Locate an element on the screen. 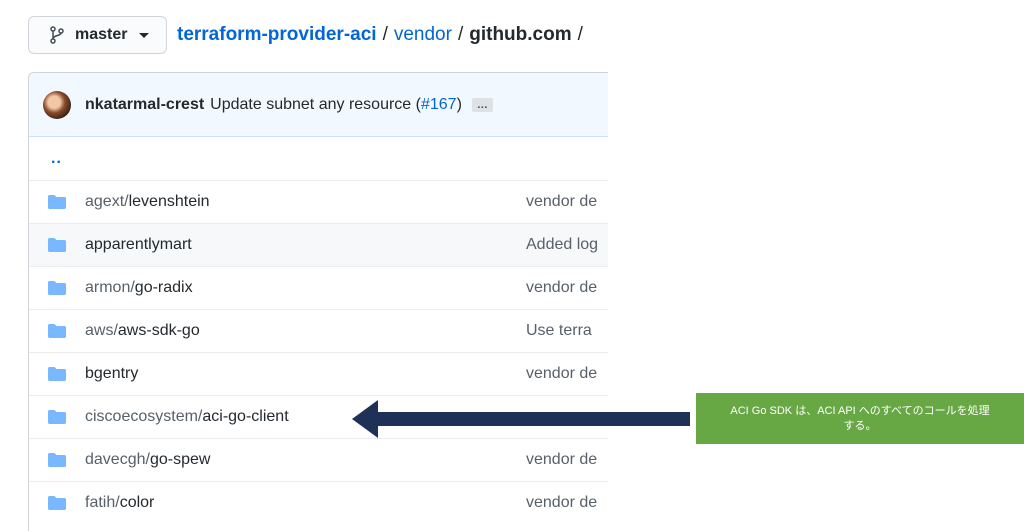  folder-name: apparentlymart is located at coordinates (138, 244).